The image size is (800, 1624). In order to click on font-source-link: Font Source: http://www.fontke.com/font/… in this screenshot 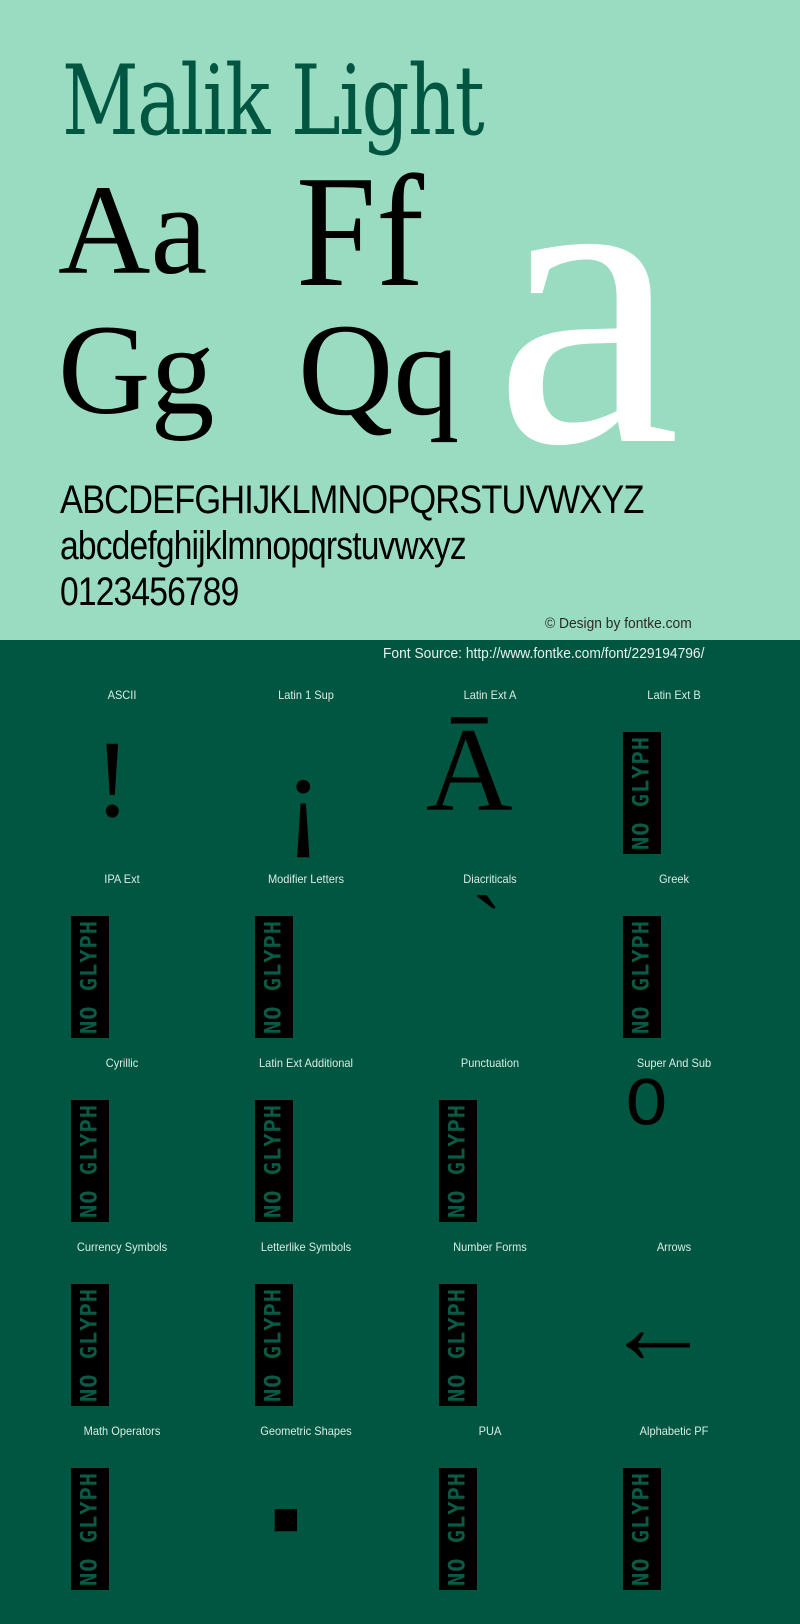, I will do `click(543, 653)`.